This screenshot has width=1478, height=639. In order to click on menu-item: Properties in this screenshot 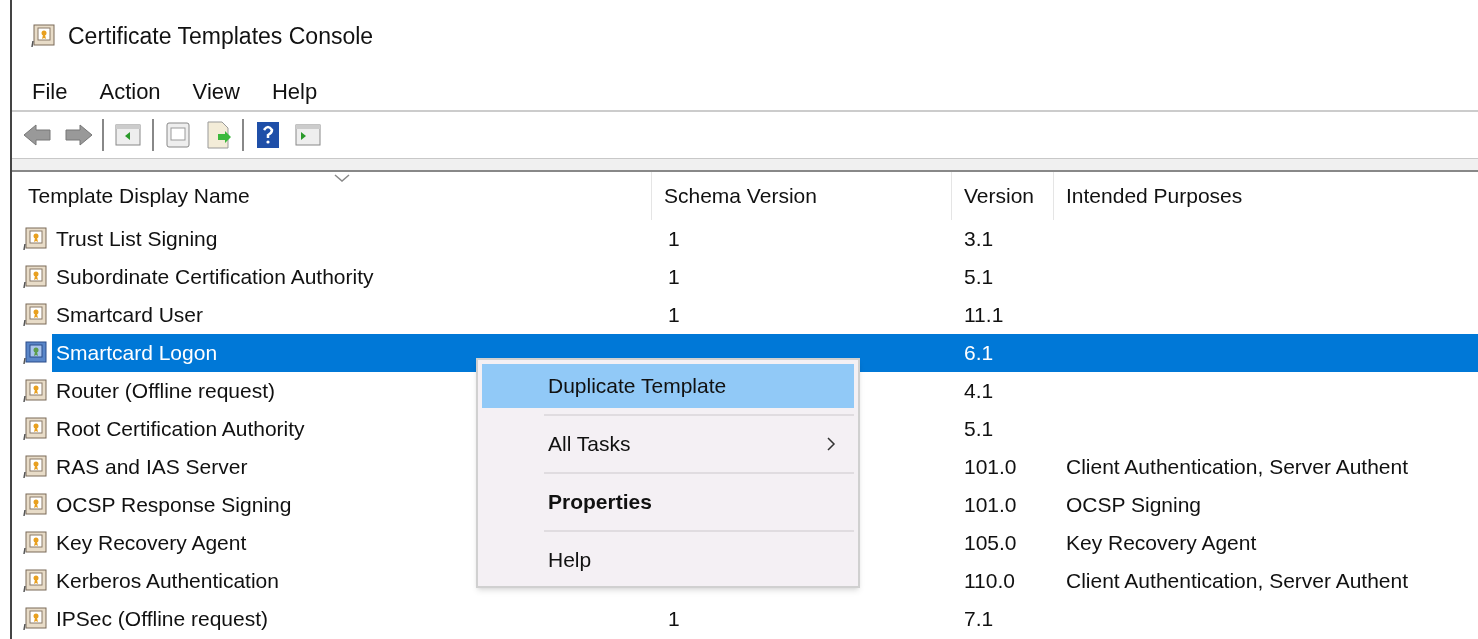, I will do `click(668, 502)`.